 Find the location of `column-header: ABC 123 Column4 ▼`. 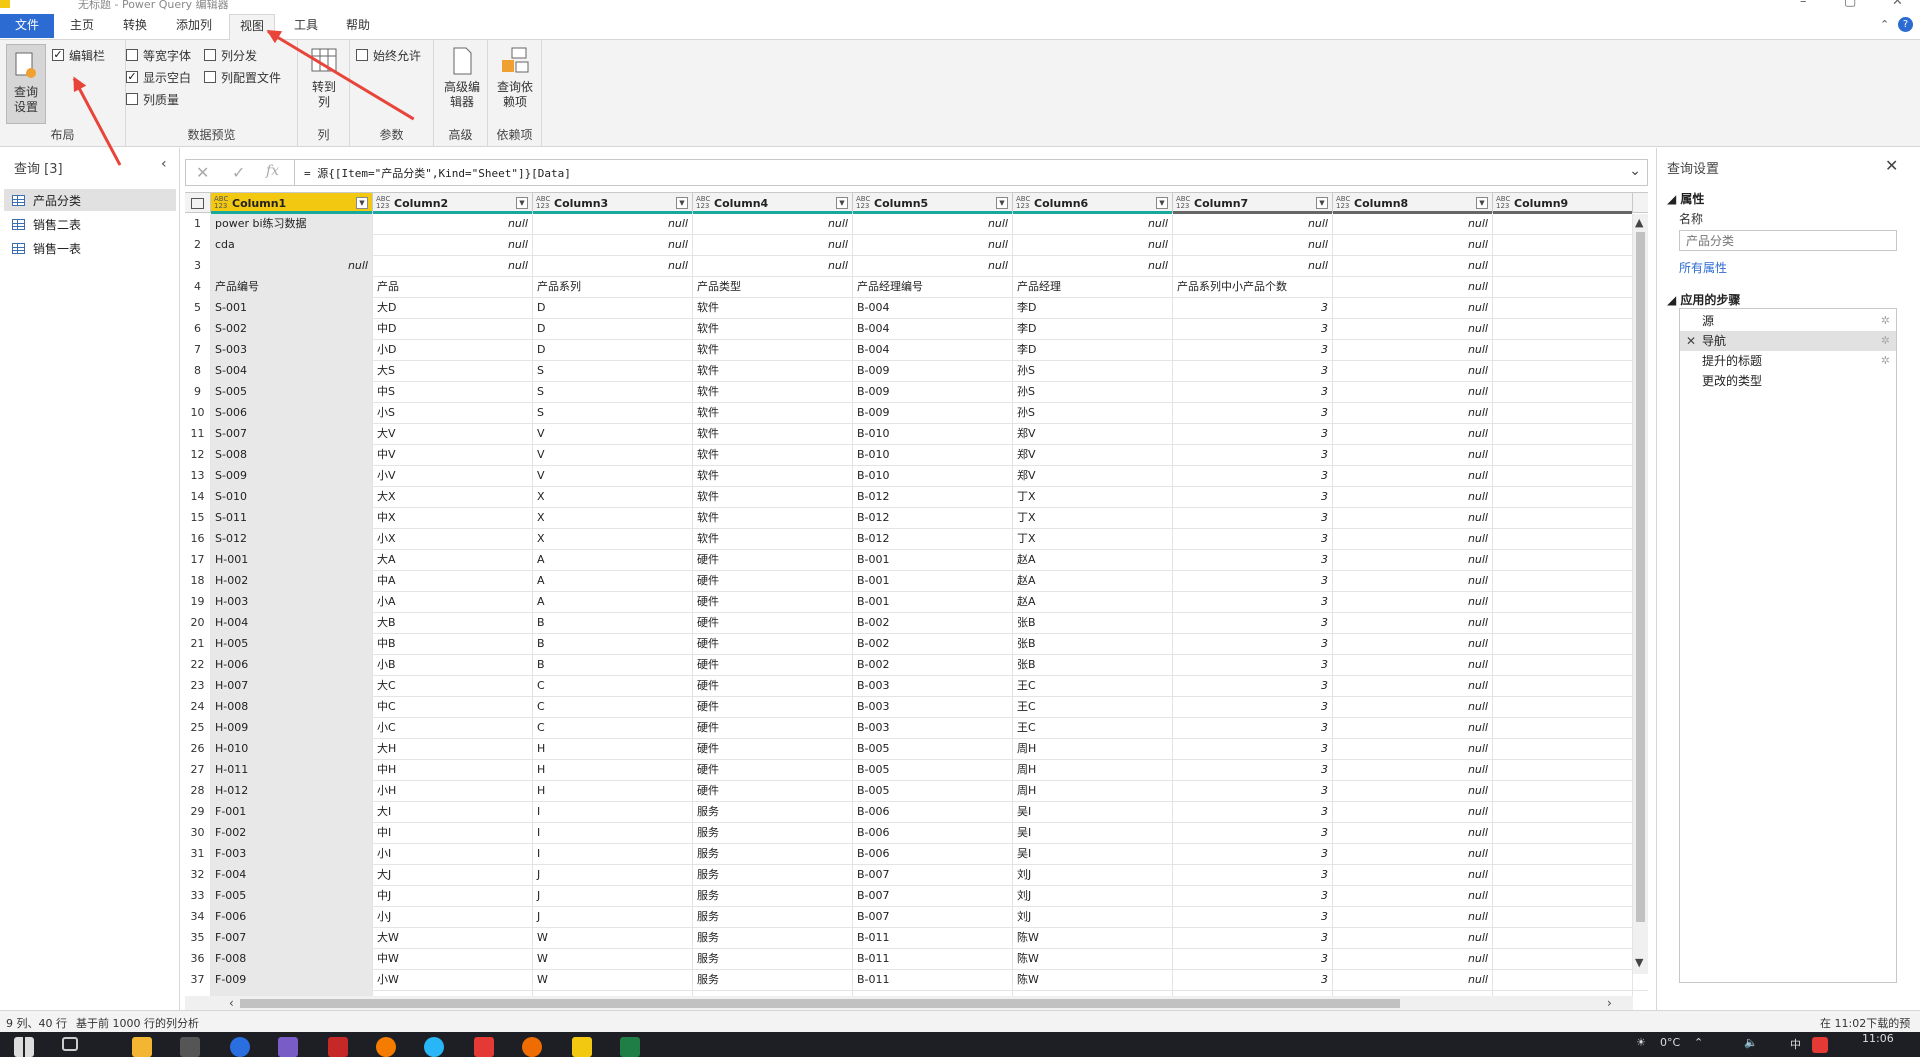

column-header: ABC 123 Column4 ▼ is located at coordinates (773, 203).